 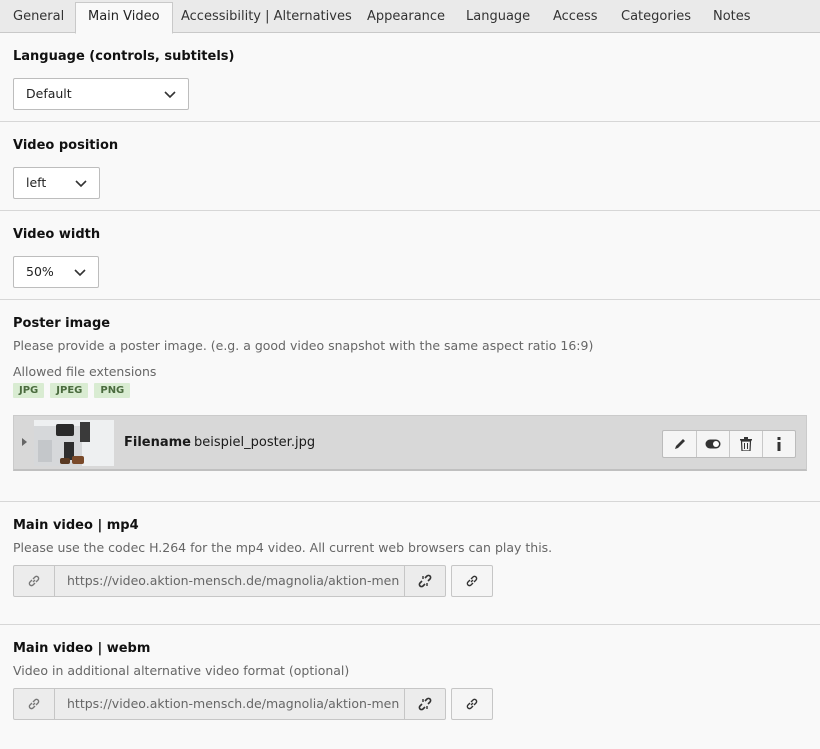 I want to click on poster-image-label: Poster image, so click(x=62, y=323).